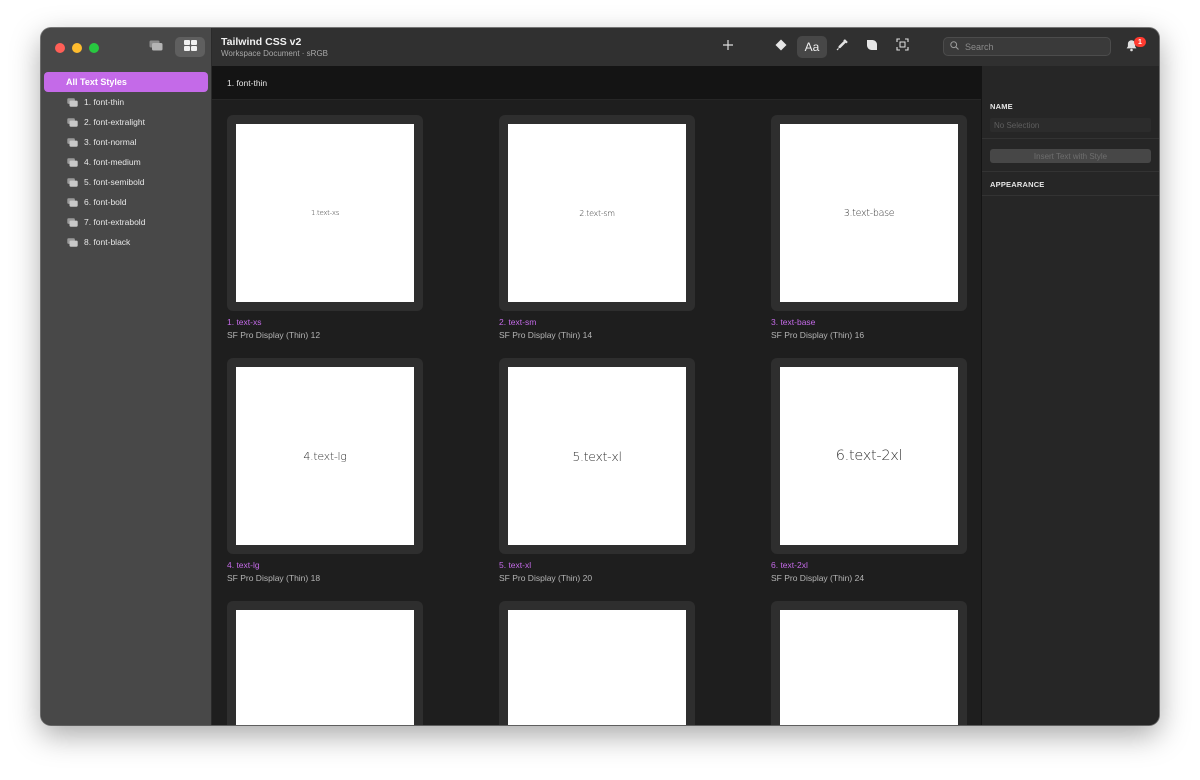  Describe the element at coordinates (597, 667) in the screenshot. I see `text-style-preview: 8.text-4xl` at that location.